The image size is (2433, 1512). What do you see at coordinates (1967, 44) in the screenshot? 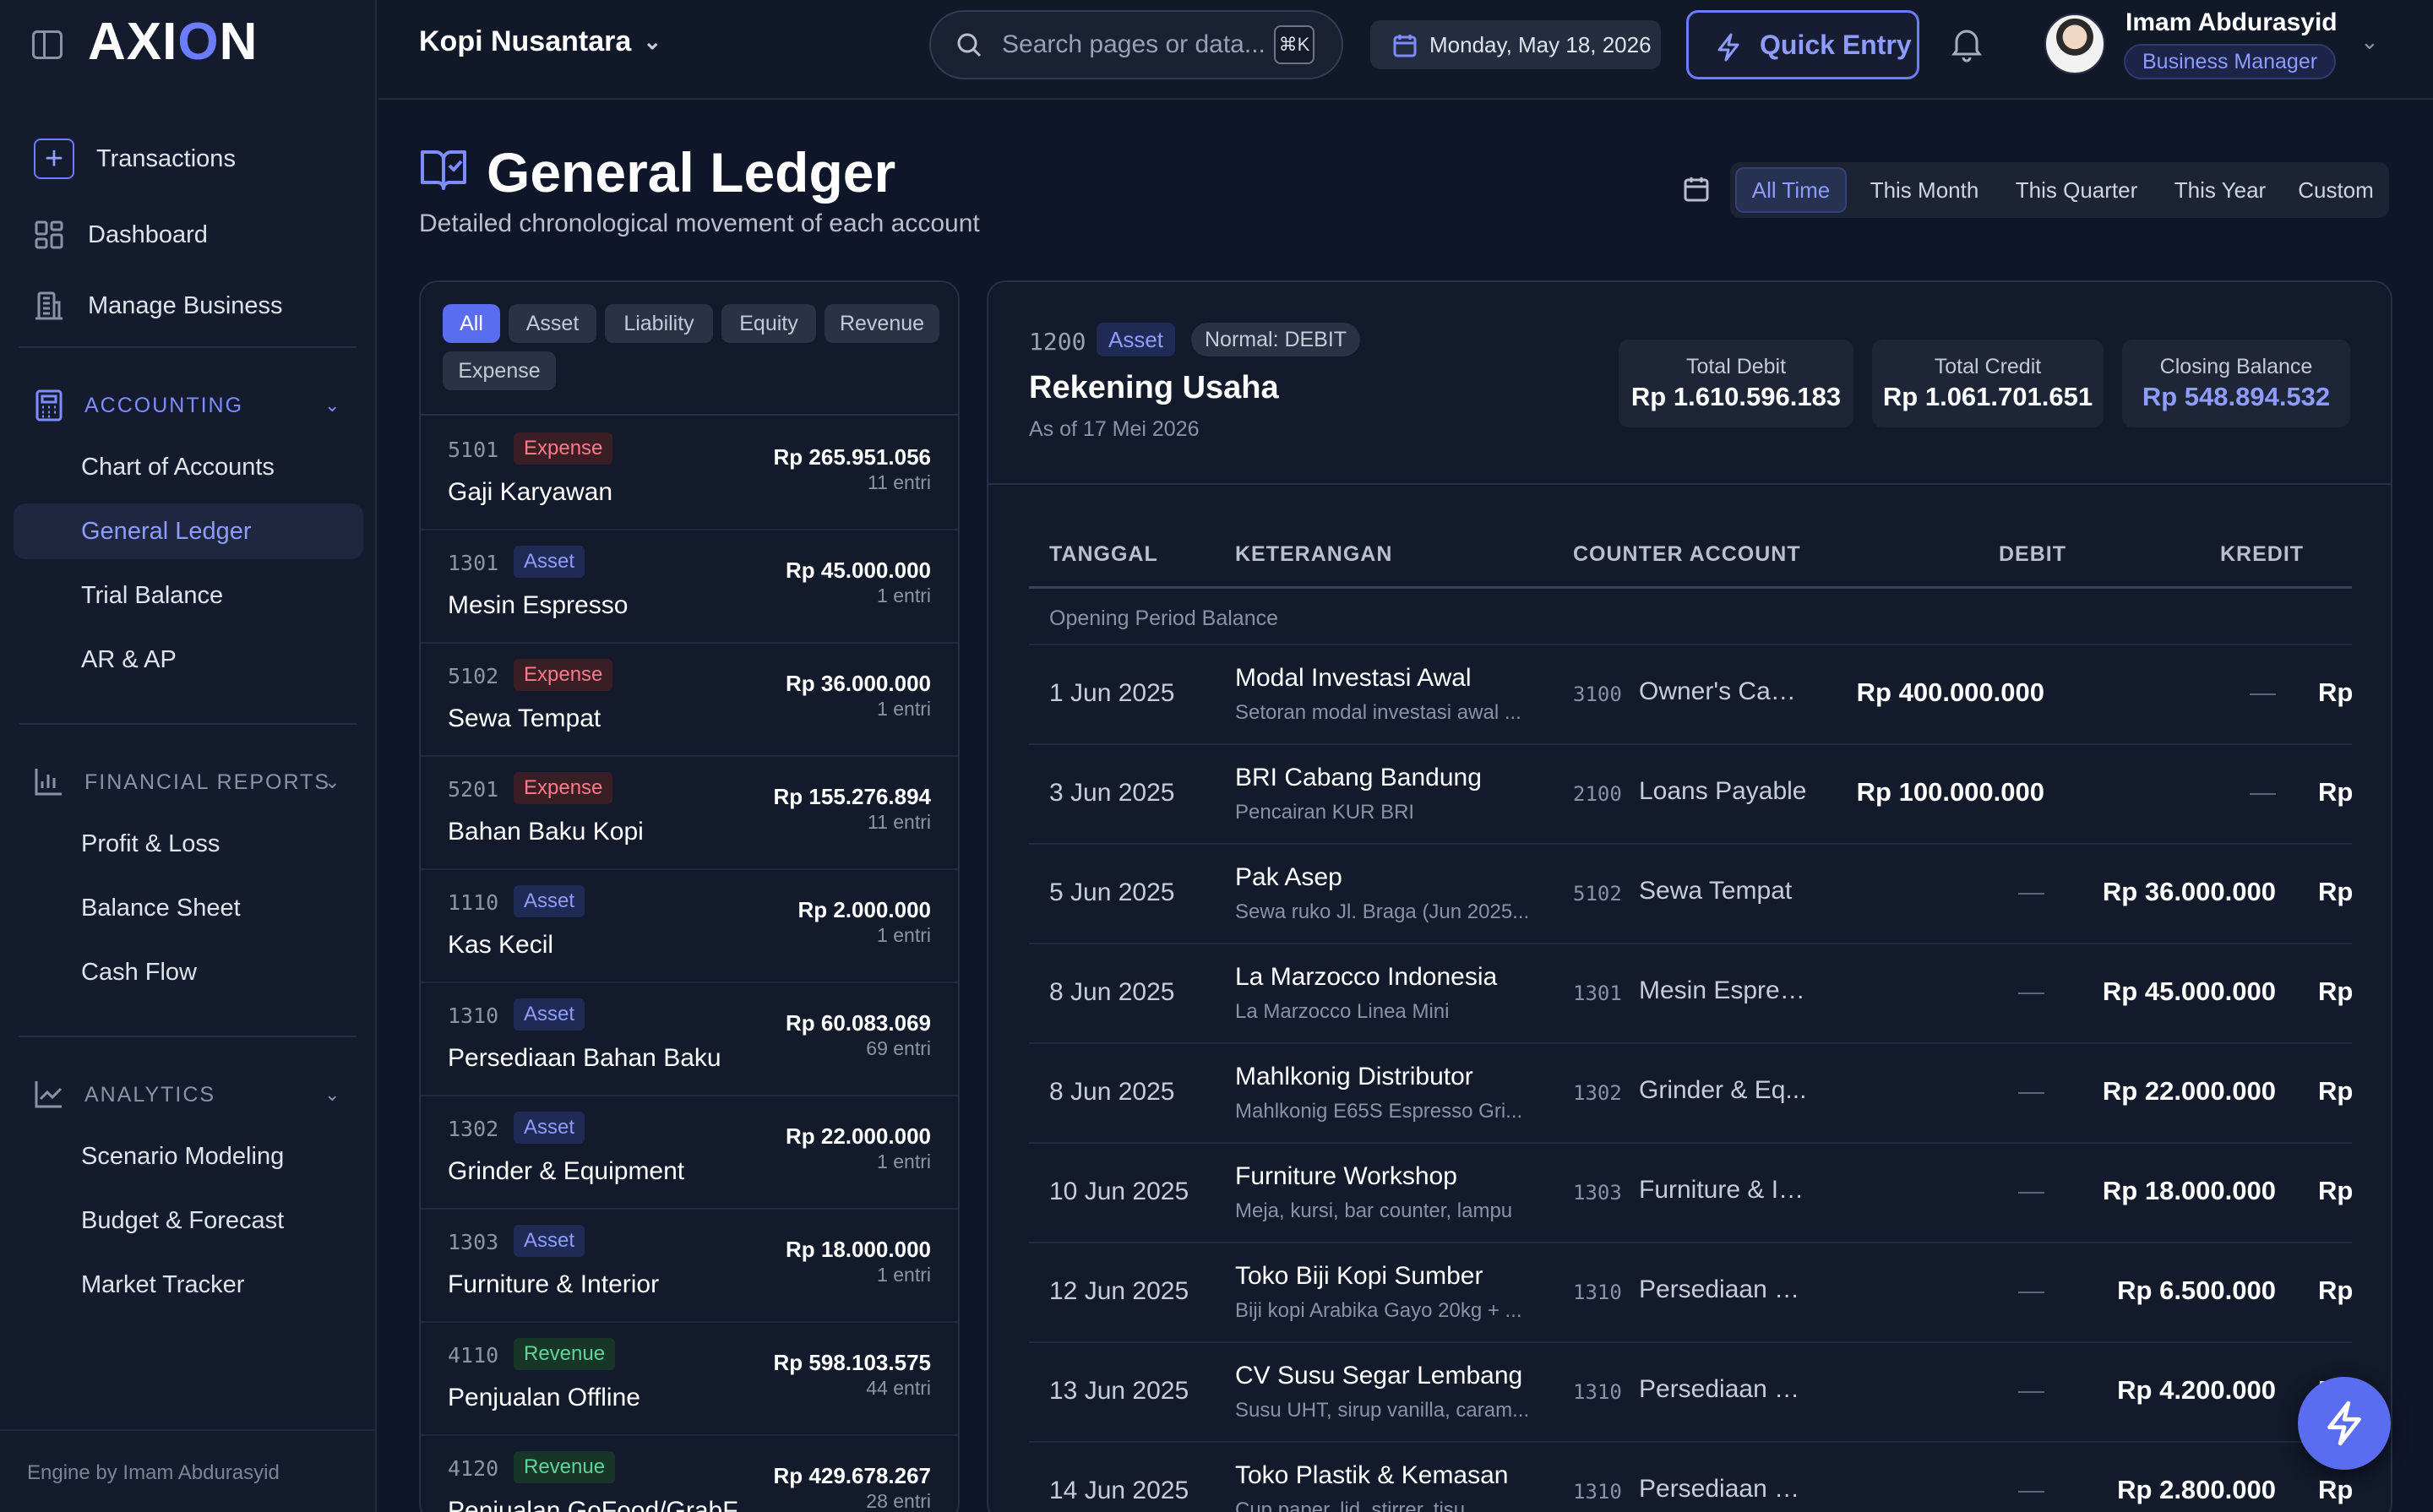
I see `bell-icon` at bounding box center [1967, 44].